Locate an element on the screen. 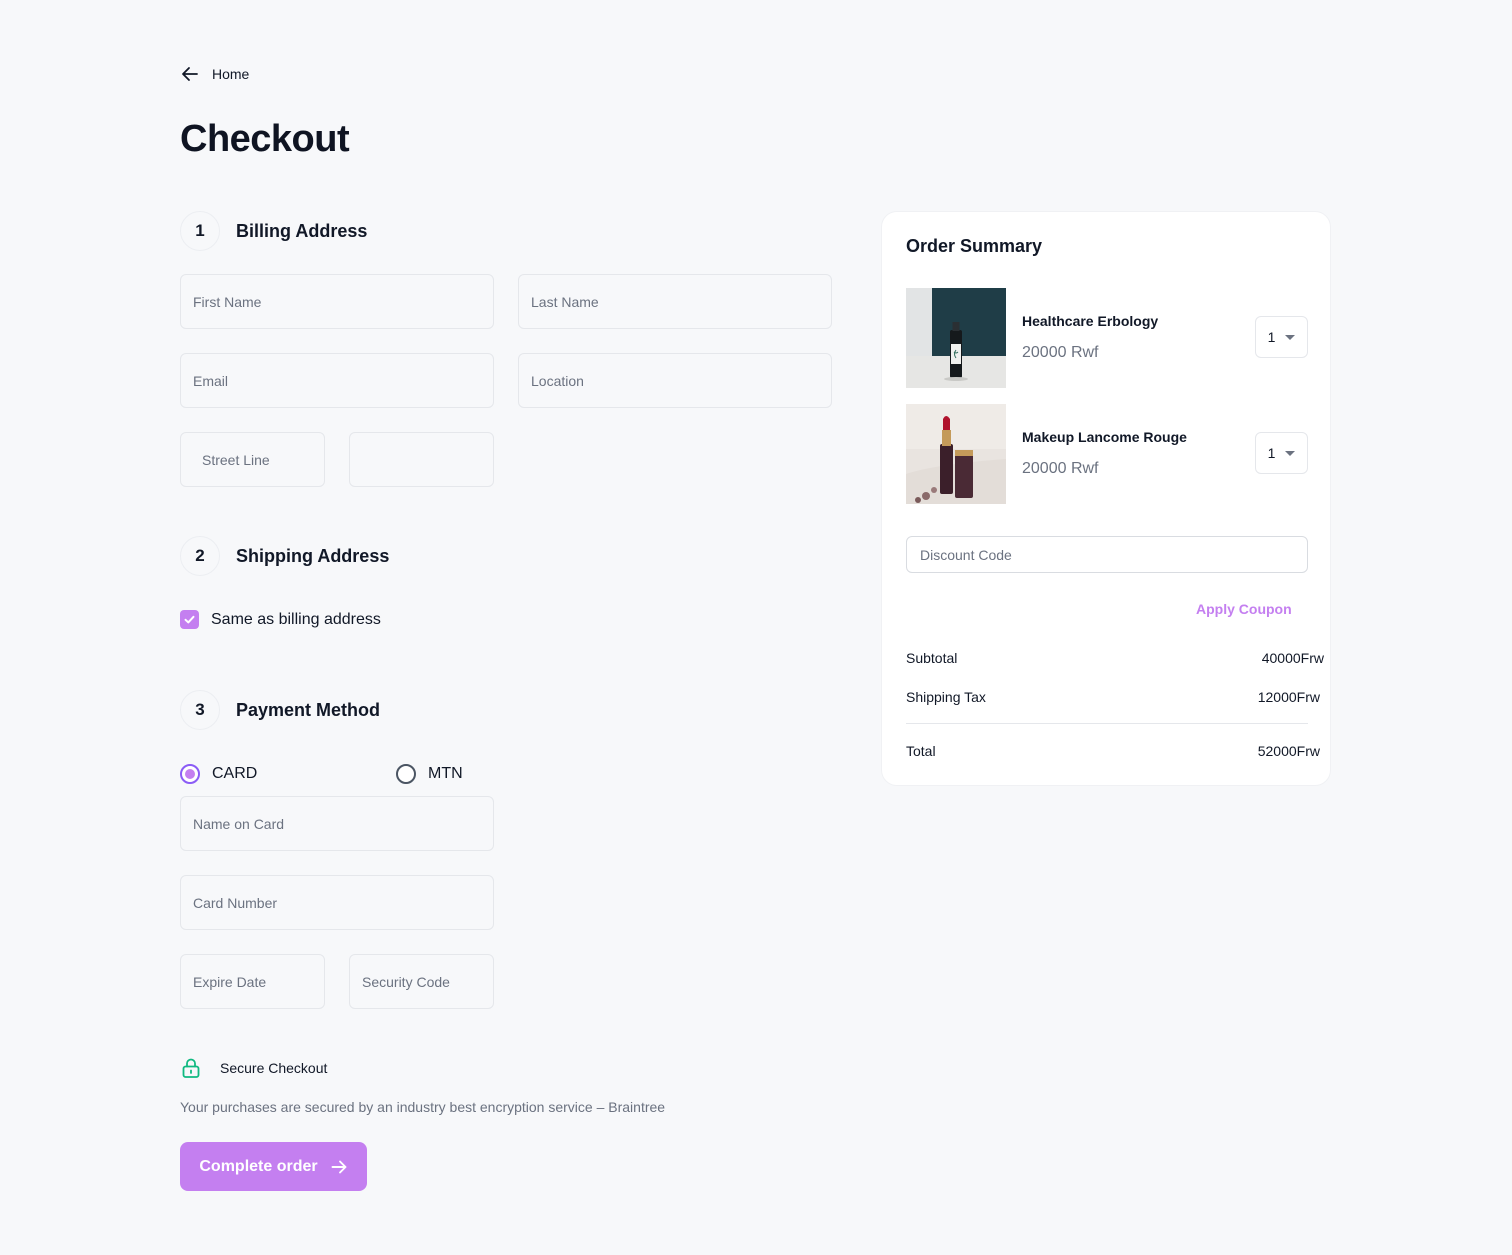  payment-section-header: 3 Payment Method is located at coordinates (280, 710).